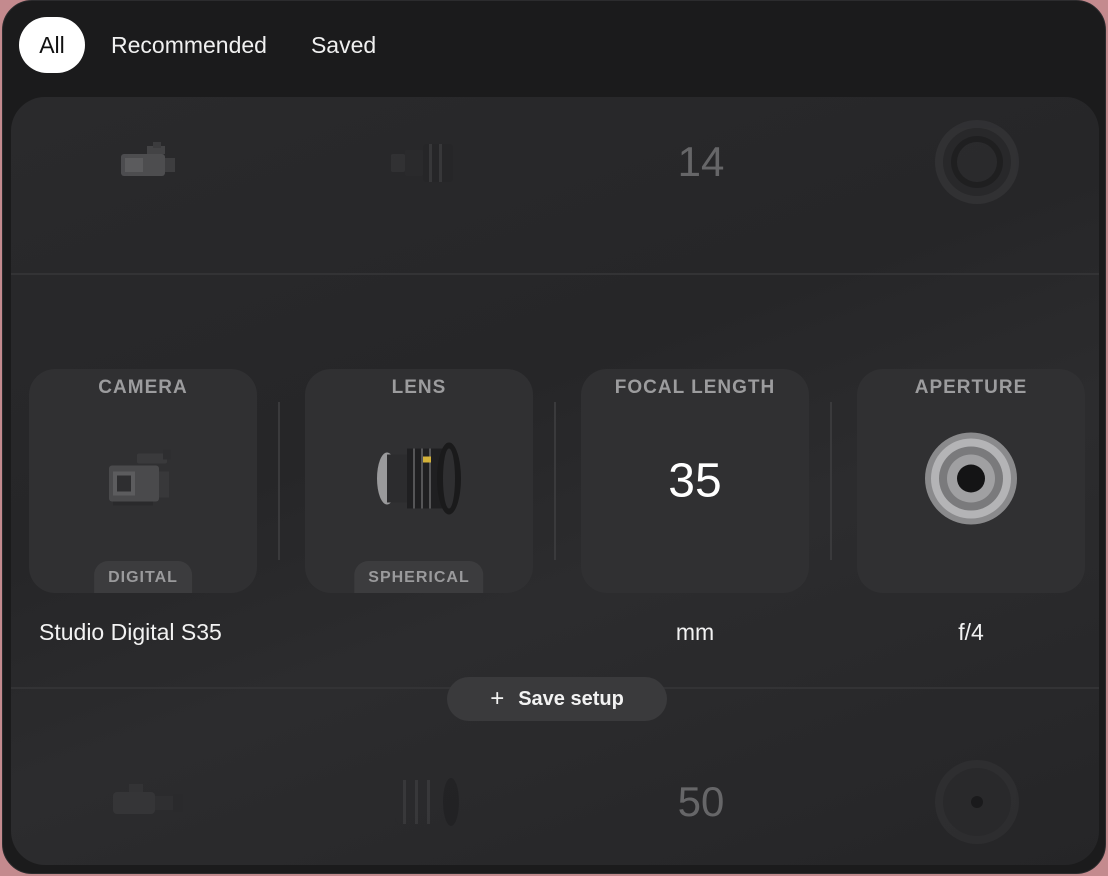 The height and width of the screenshot is (876, 1108). Describe the element at coordinates (343, 45) in the screenshot. I see `tab-saved: Saved` at that location.